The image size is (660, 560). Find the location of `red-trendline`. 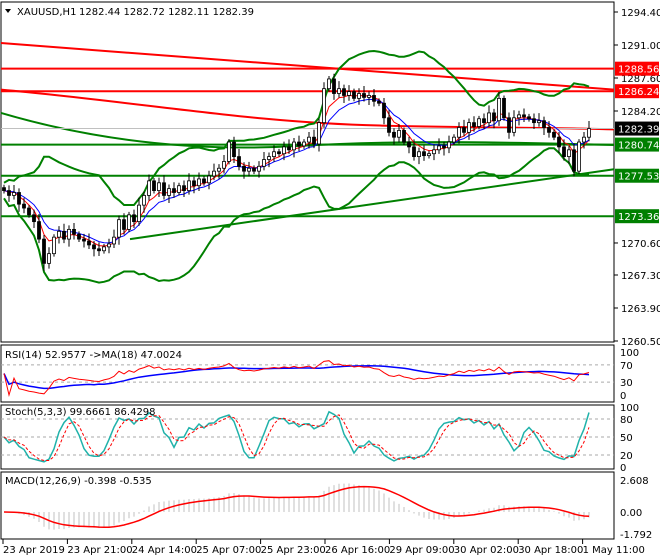

red-trendline is located at coordinates (307, 66).